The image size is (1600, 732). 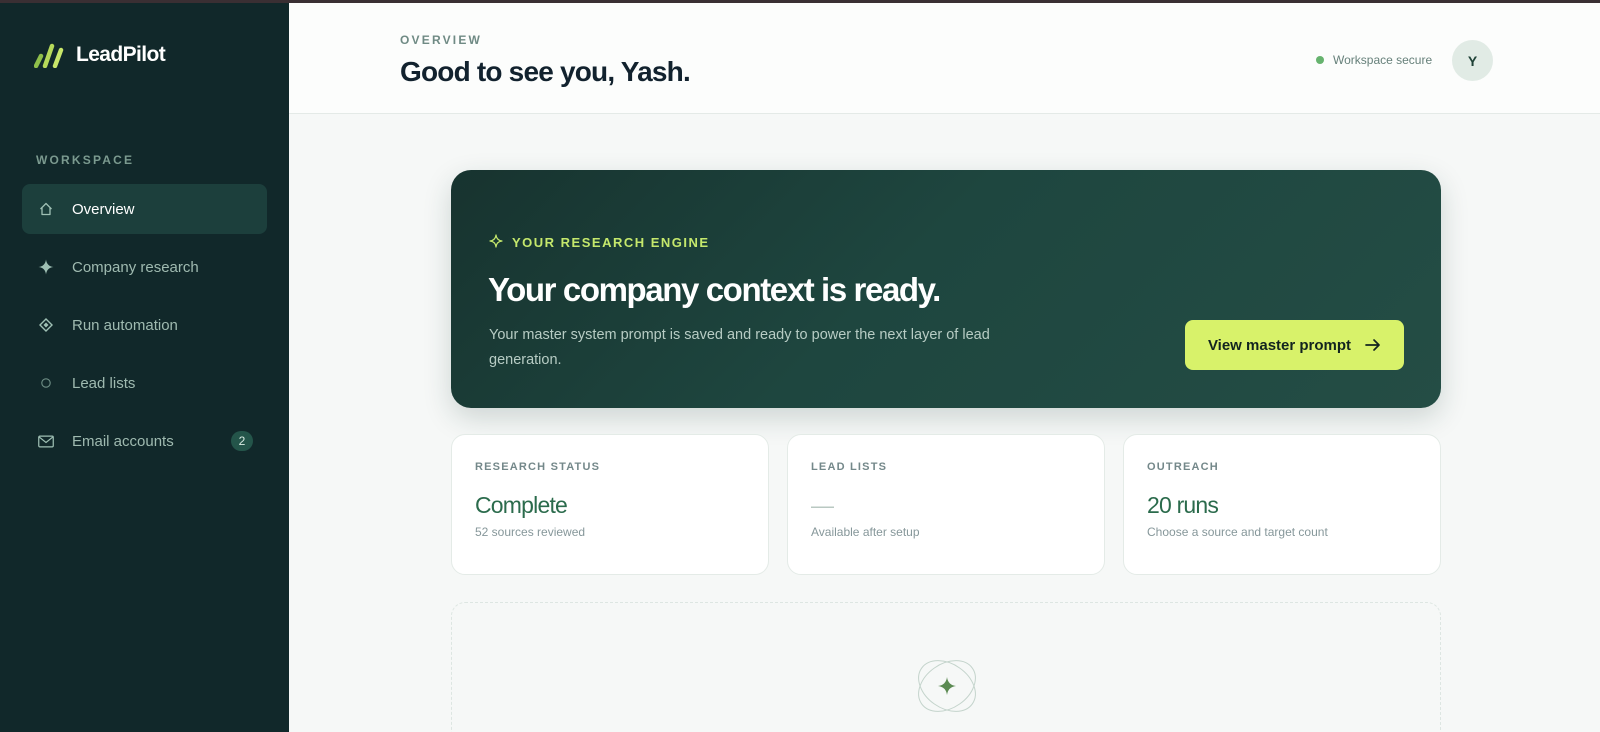 I want to click on sidebar-item-label: Company research, so click(x=135, y=267).